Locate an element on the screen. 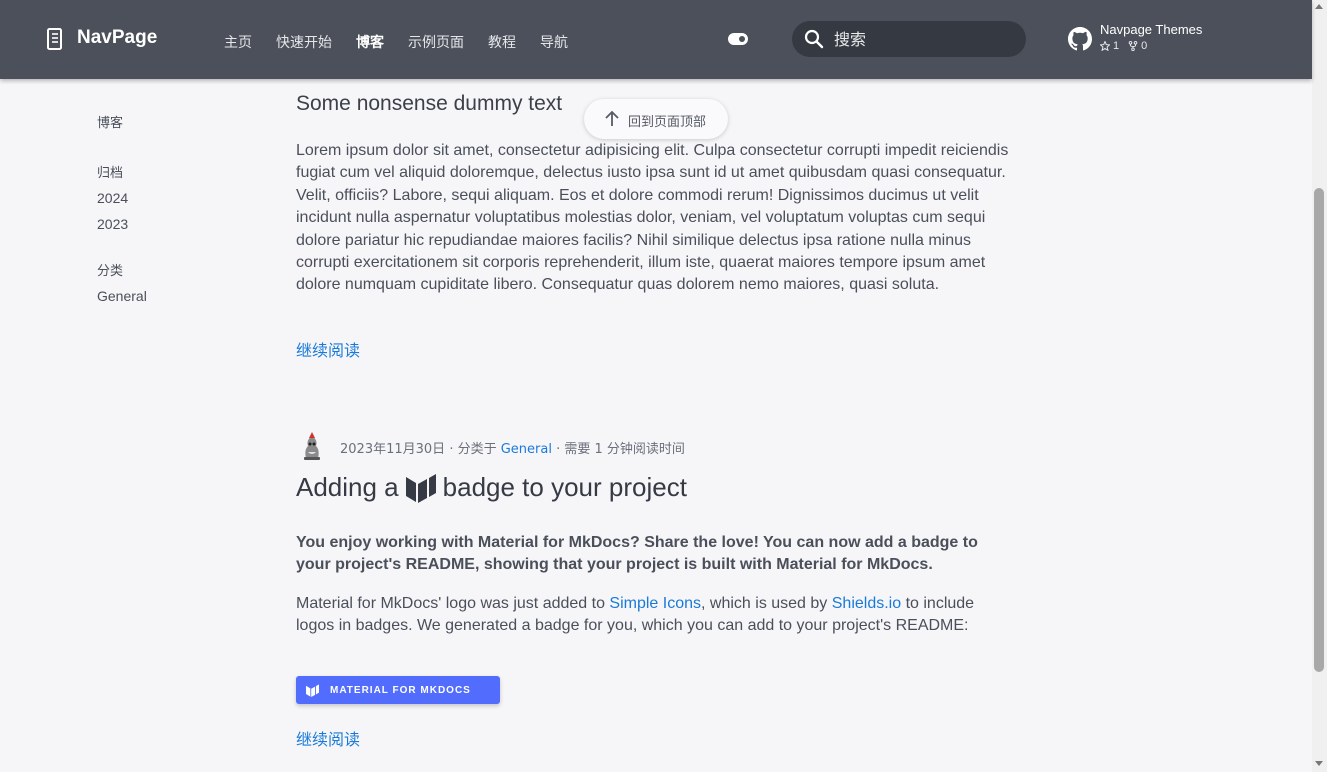  post-title-2: Adding a badge to your project is located at coordinates (491, 487).